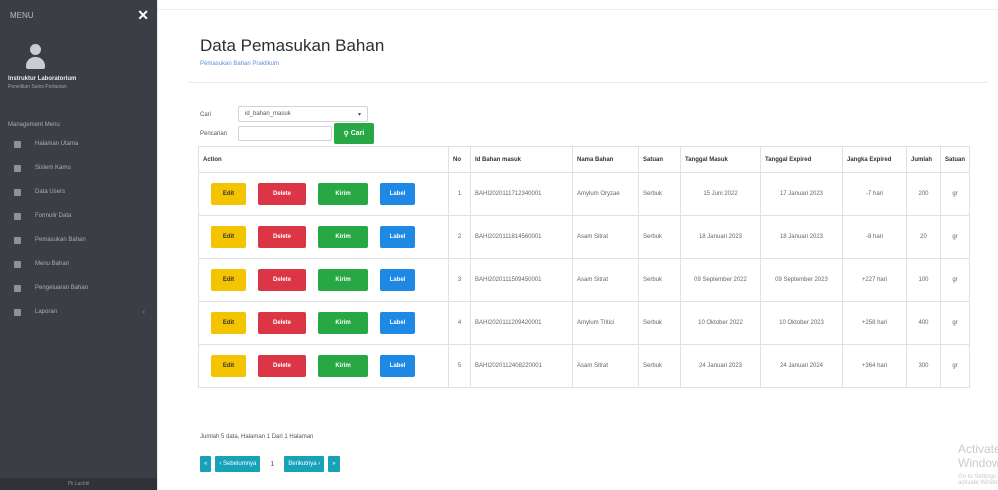 The height and width of the screenshot is (490, 998). I want to click on last-page-button: », so click(334, 464).